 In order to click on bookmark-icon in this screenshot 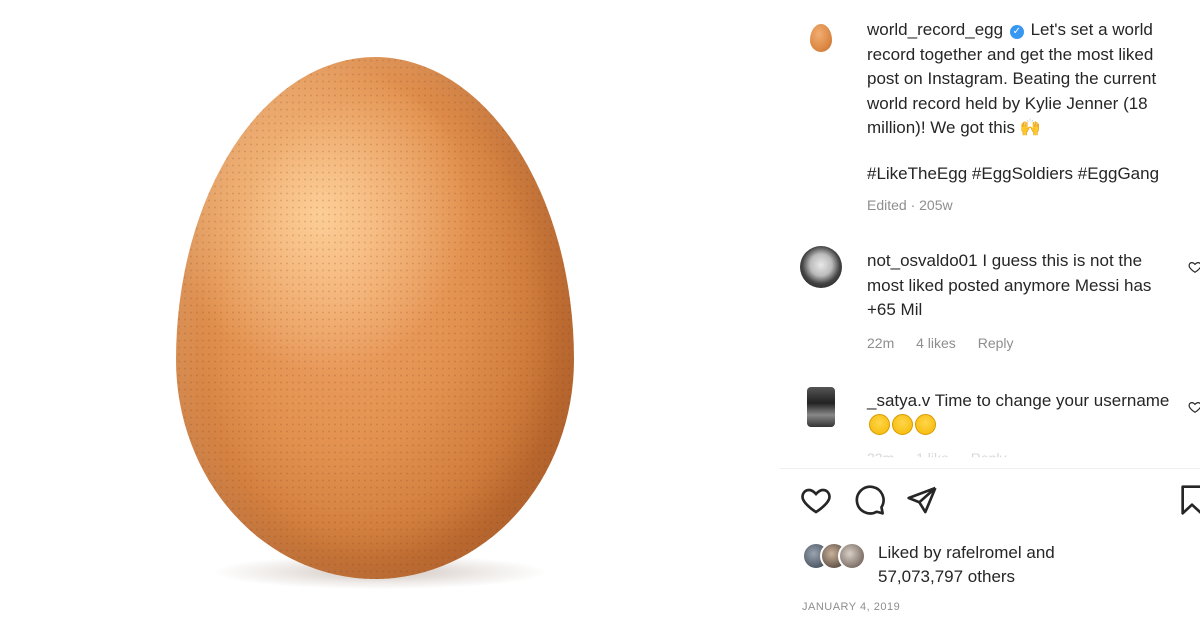, I will do `click(1188, 500)`.